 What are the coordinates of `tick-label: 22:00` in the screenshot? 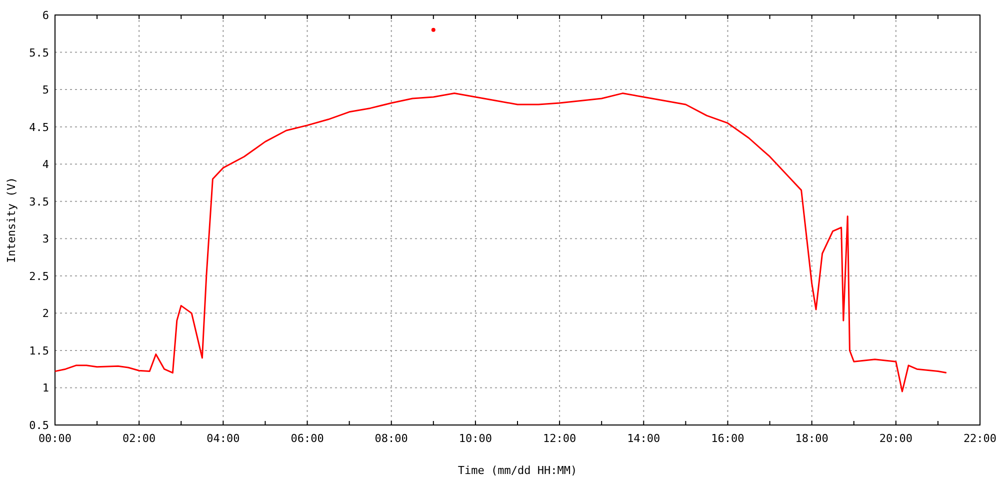 It's located at (980, 438).